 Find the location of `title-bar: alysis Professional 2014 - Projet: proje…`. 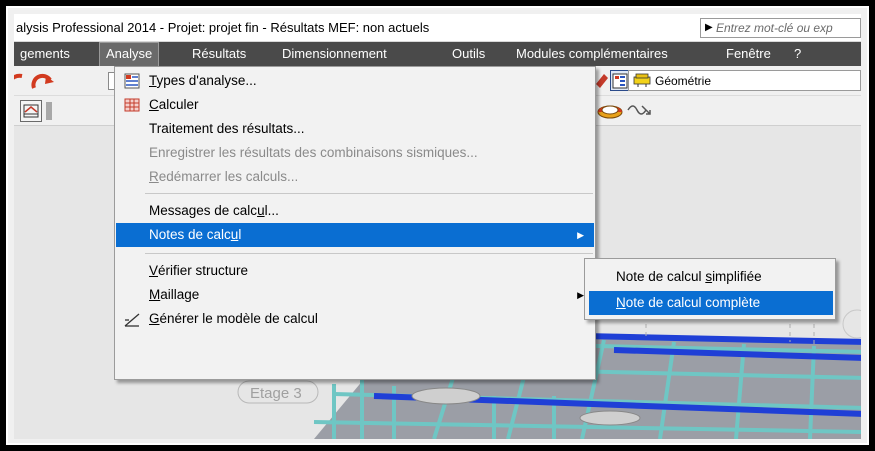

title-bar: alysis Professional 2014 - Projet: proje… is located at coordinates (437, 28).